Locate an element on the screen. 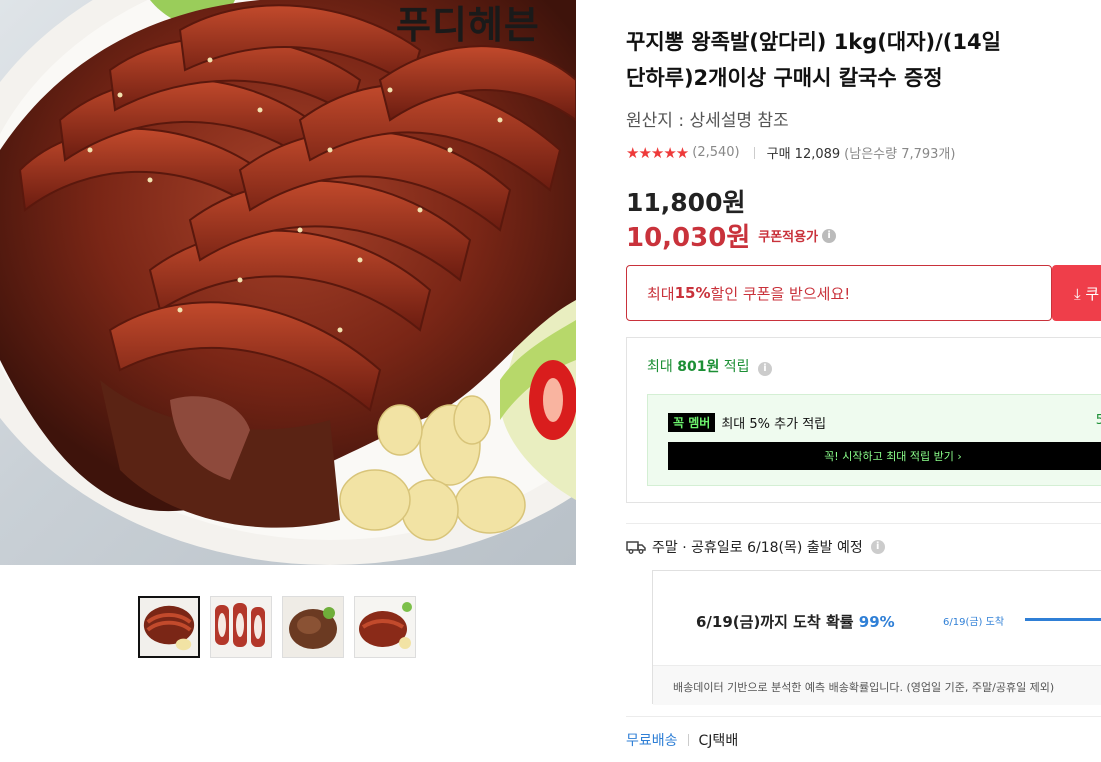 The width and height of the screenshot is (1101, 762). reward-max: 최대 801원 적립 i is located at coordinates (709, 366).